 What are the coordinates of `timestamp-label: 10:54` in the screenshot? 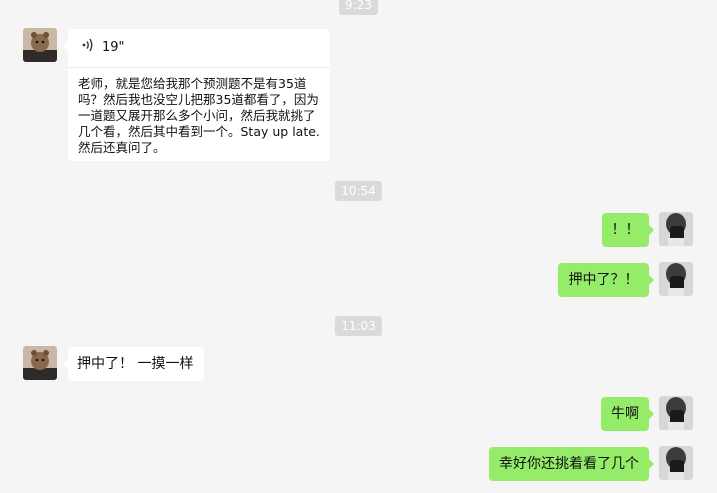 It's located at (358, 191).